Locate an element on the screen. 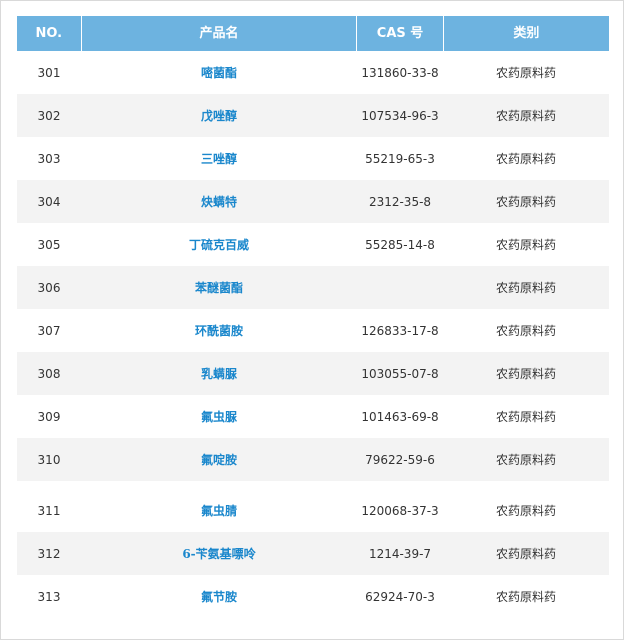 The height and width of the screenshot is (640, 624). table-header: NO. 产品名 CAS 号 类别 is located at coordinates (313, 33).